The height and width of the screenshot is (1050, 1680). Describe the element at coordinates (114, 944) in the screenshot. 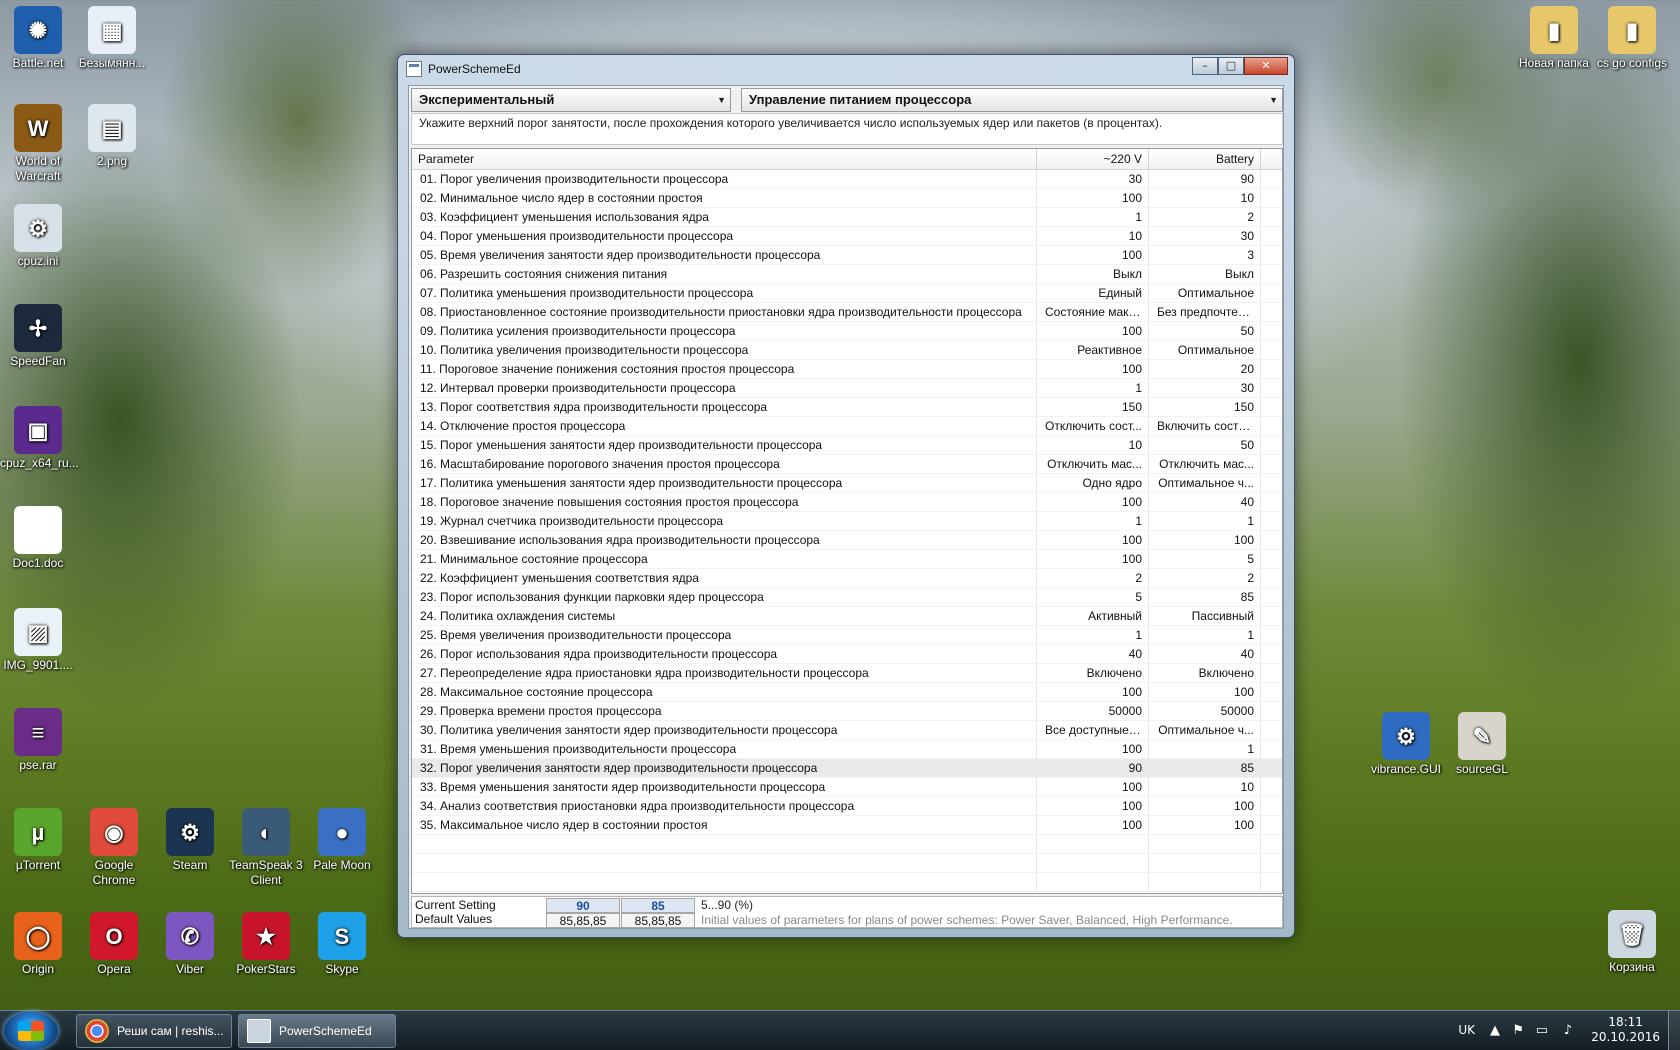

I see `desktop-icon-dock2-1: O Opera` at that location.